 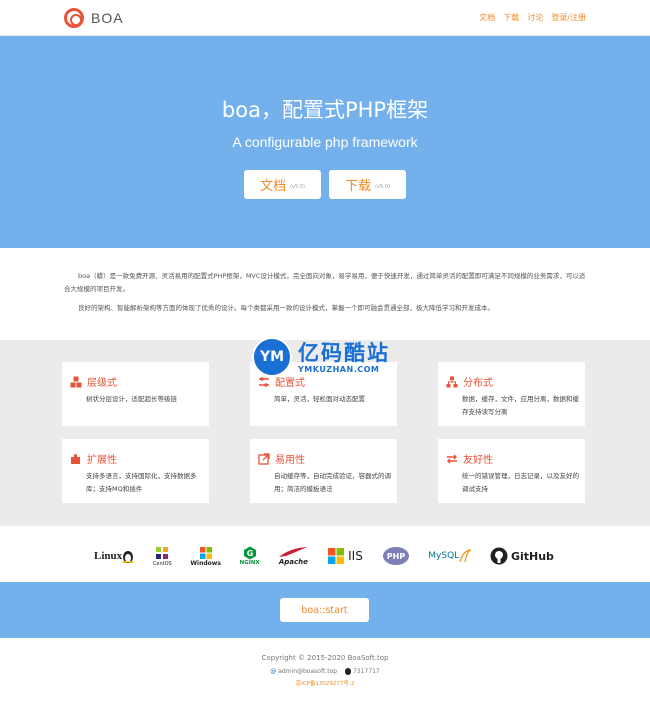 What do you see at coordinates (450, 556) in the screenshot?
I see `mysql-logo: MySQL` at bounding box center [450, 556].